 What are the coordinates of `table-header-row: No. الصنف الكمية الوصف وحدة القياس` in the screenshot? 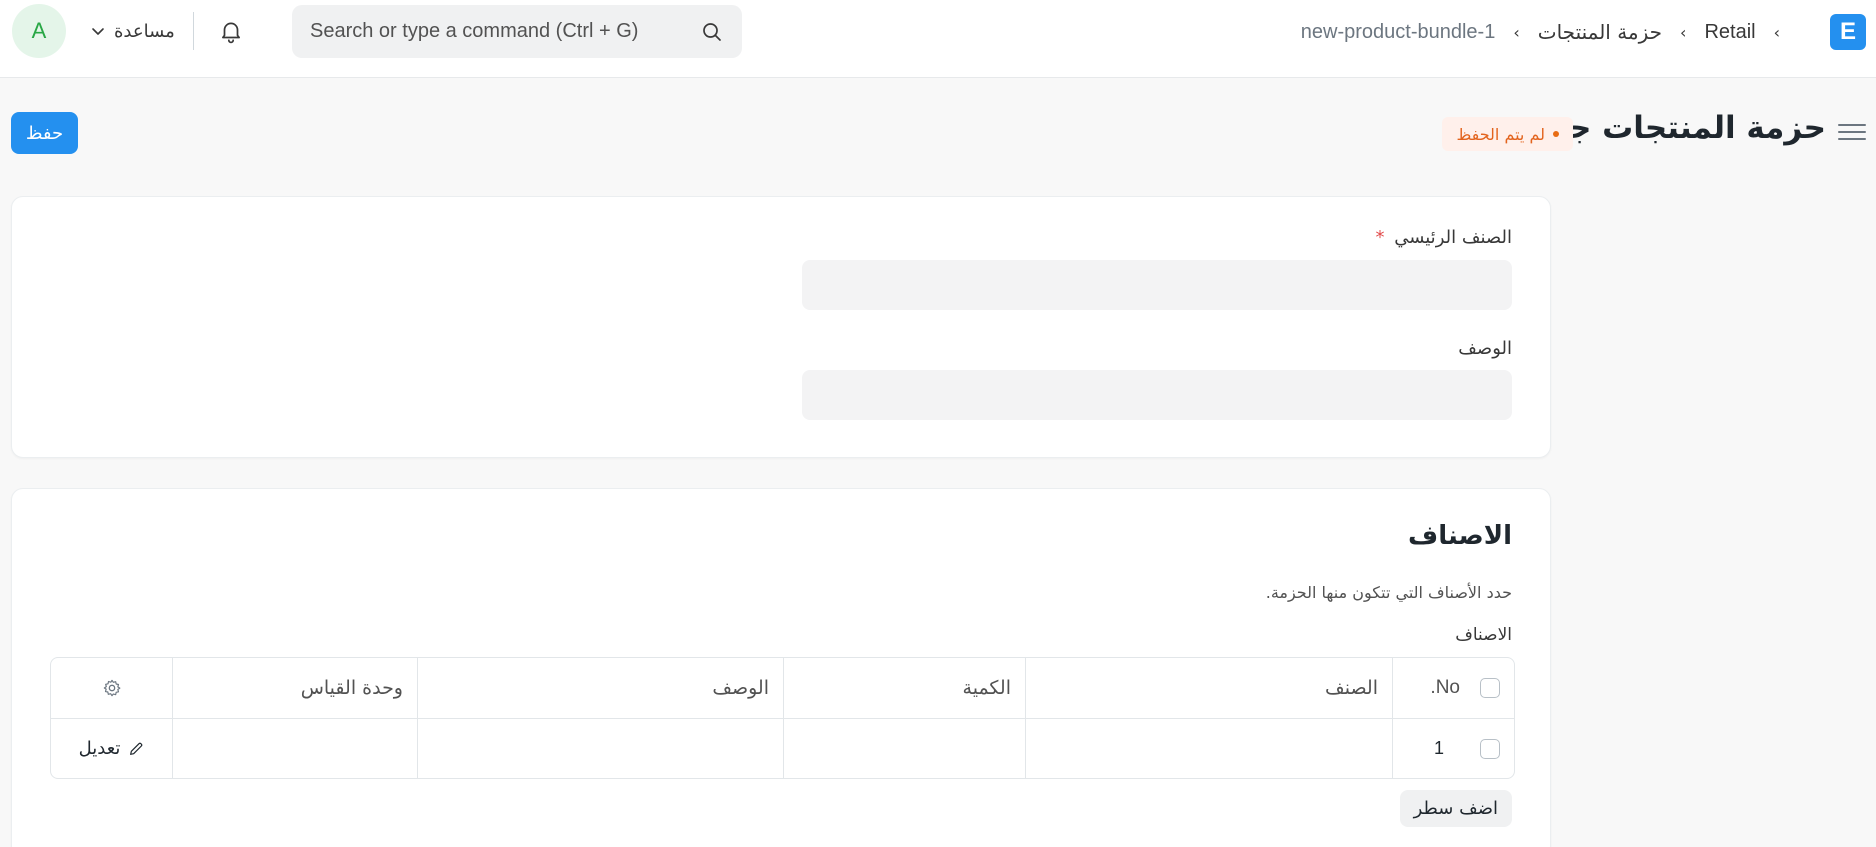 It's located at (782, 688).